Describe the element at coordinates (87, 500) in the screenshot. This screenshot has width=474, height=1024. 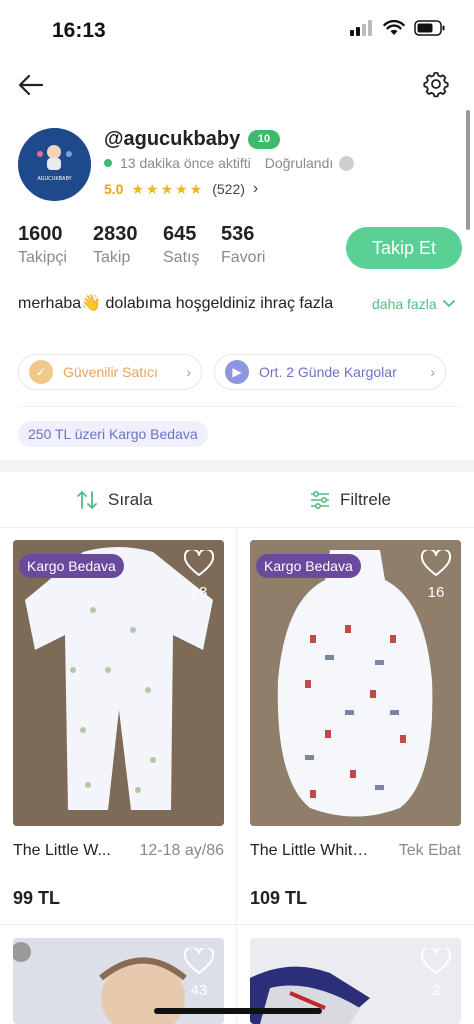
I see `sort-arrows-icon` at that location.